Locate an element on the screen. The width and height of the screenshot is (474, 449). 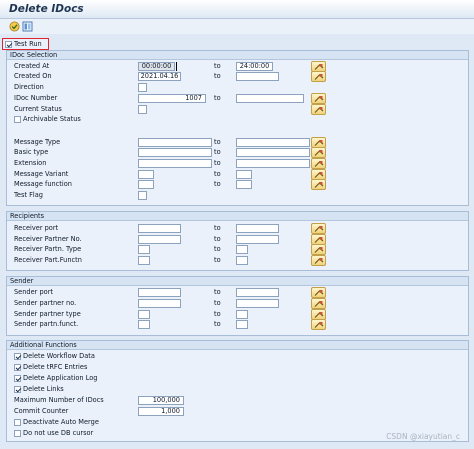
extension-to-input is located at coordinates (273, 163).